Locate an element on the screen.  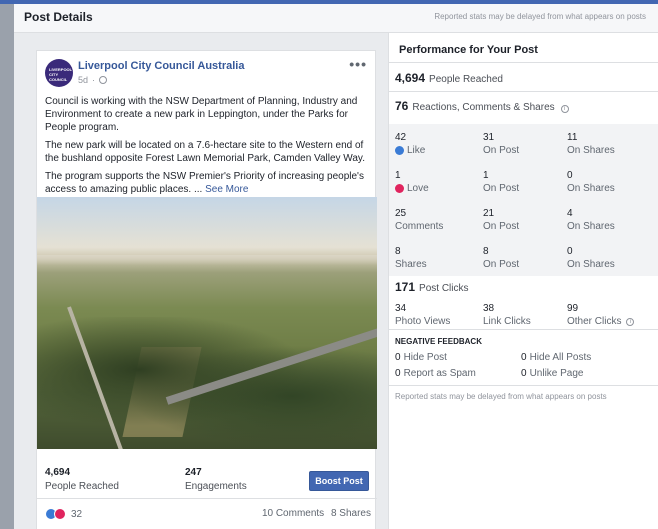
love-total: 1 Love is located at coordinates (412, 182).